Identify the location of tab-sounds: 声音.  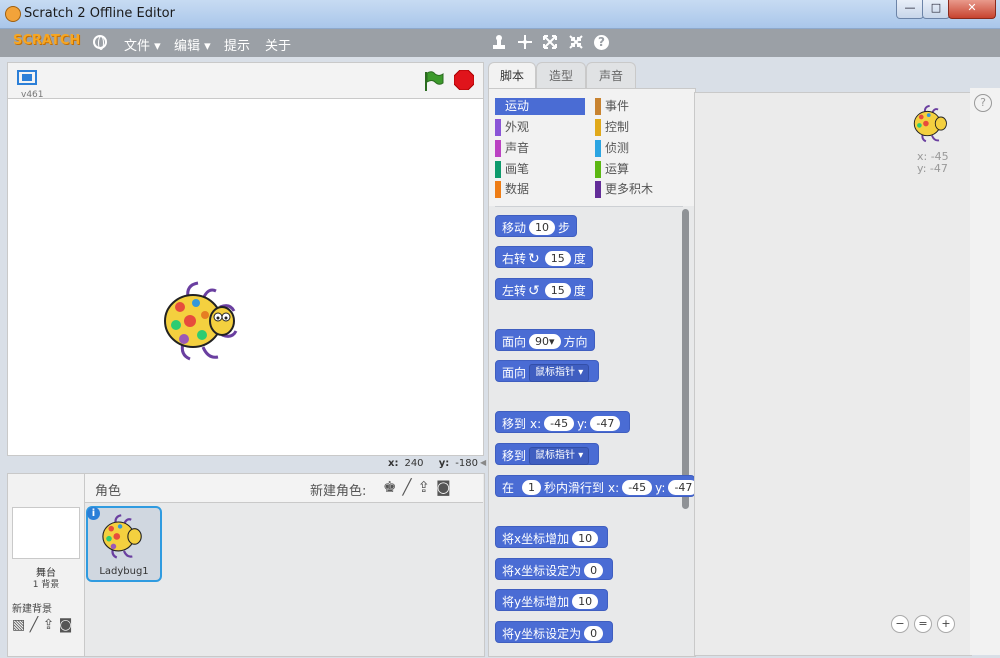
(611, 75).